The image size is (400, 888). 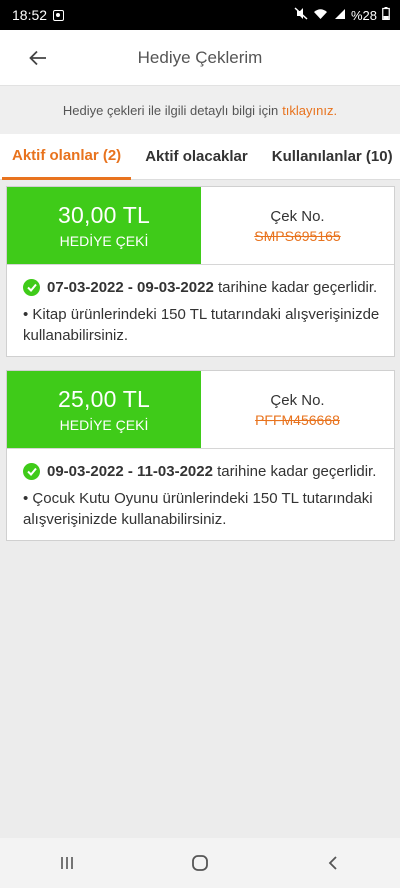 What do you see at coordinates (320, 15) in the screenshot?
I see `wifi-icon` at bounding box center [320, 15].